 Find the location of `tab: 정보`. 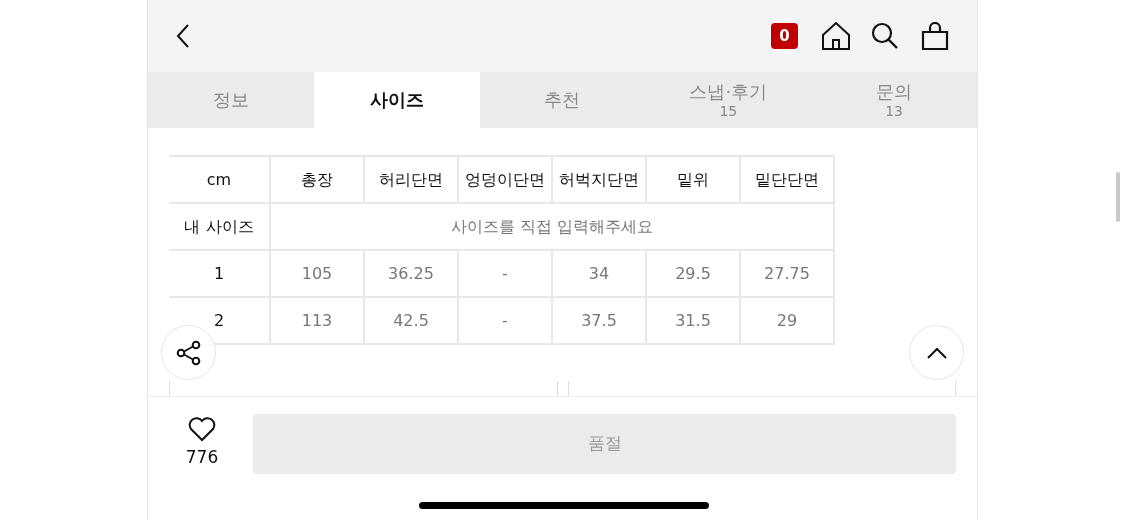

tab: 정보 is located at coordinates (231, 100).